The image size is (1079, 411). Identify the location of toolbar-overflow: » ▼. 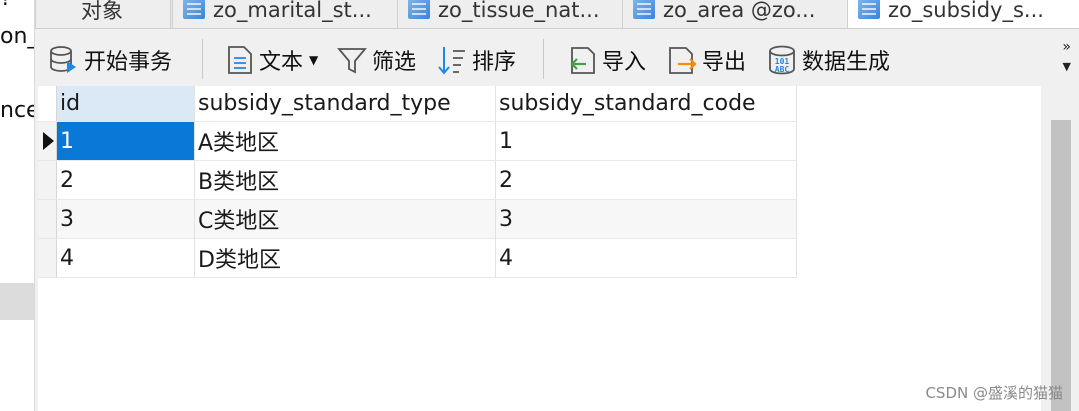
(1066, 57).